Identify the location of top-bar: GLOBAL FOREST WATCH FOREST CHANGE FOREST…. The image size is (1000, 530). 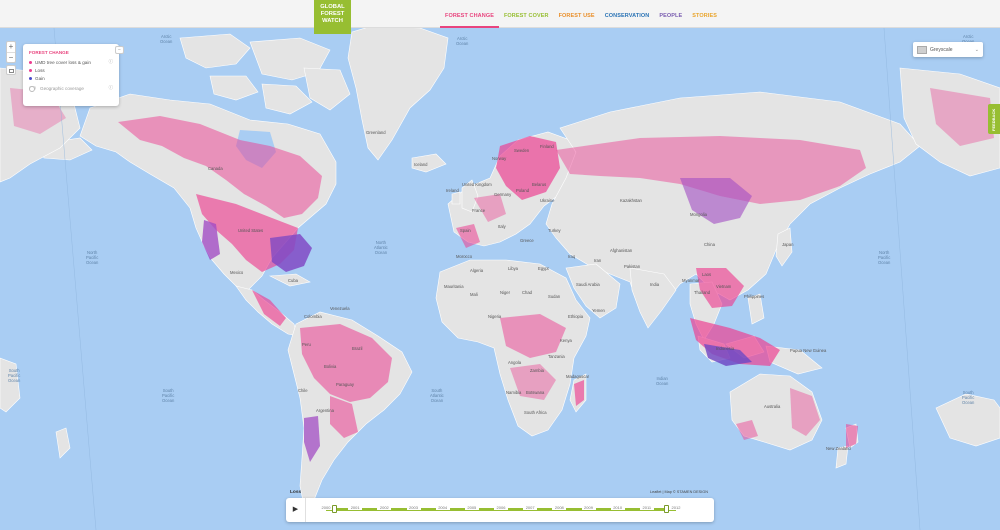
(500, 17).